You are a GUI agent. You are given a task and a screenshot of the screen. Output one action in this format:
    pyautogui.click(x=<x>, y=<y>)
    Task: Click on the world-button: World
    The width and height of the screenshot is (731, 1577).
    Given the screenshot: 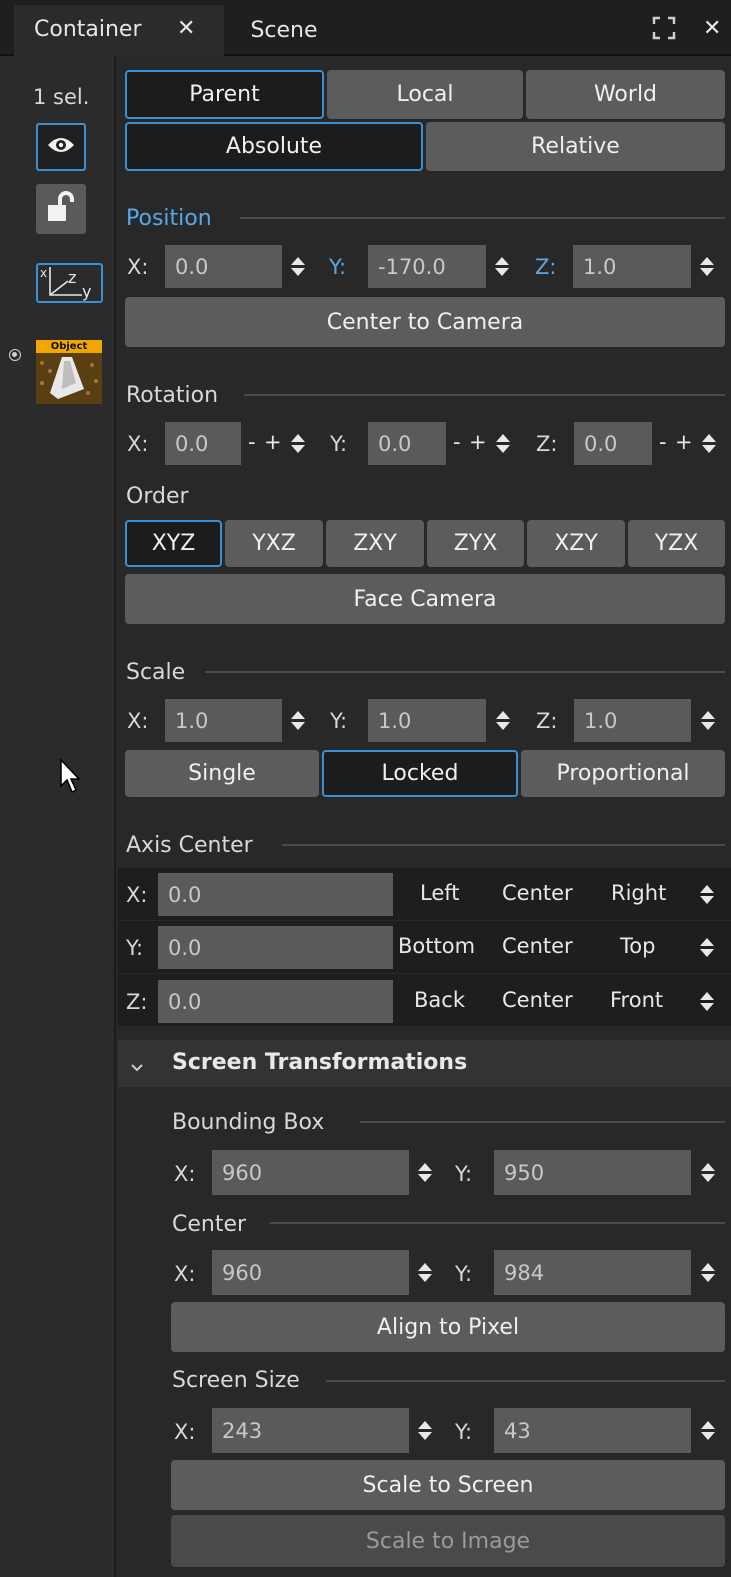 What is the action you would take?
    pyautogui.click(x=625, y=94)
    